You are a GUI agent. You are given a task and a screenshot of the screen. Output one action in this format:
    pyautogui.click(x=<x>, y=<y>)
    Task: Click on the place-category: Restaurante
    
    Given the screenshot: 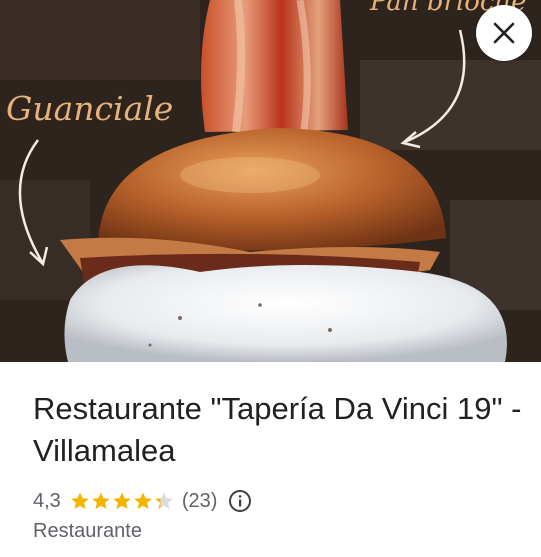 What is the action you would take?
    pyautogui.click(x=87, y=531)
    